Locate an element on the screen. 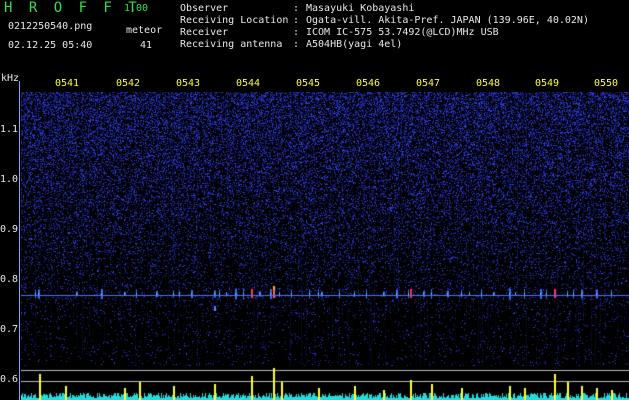 The image size is (629, 400). app-title: H R O F F T is located at coordinates (72, 8).